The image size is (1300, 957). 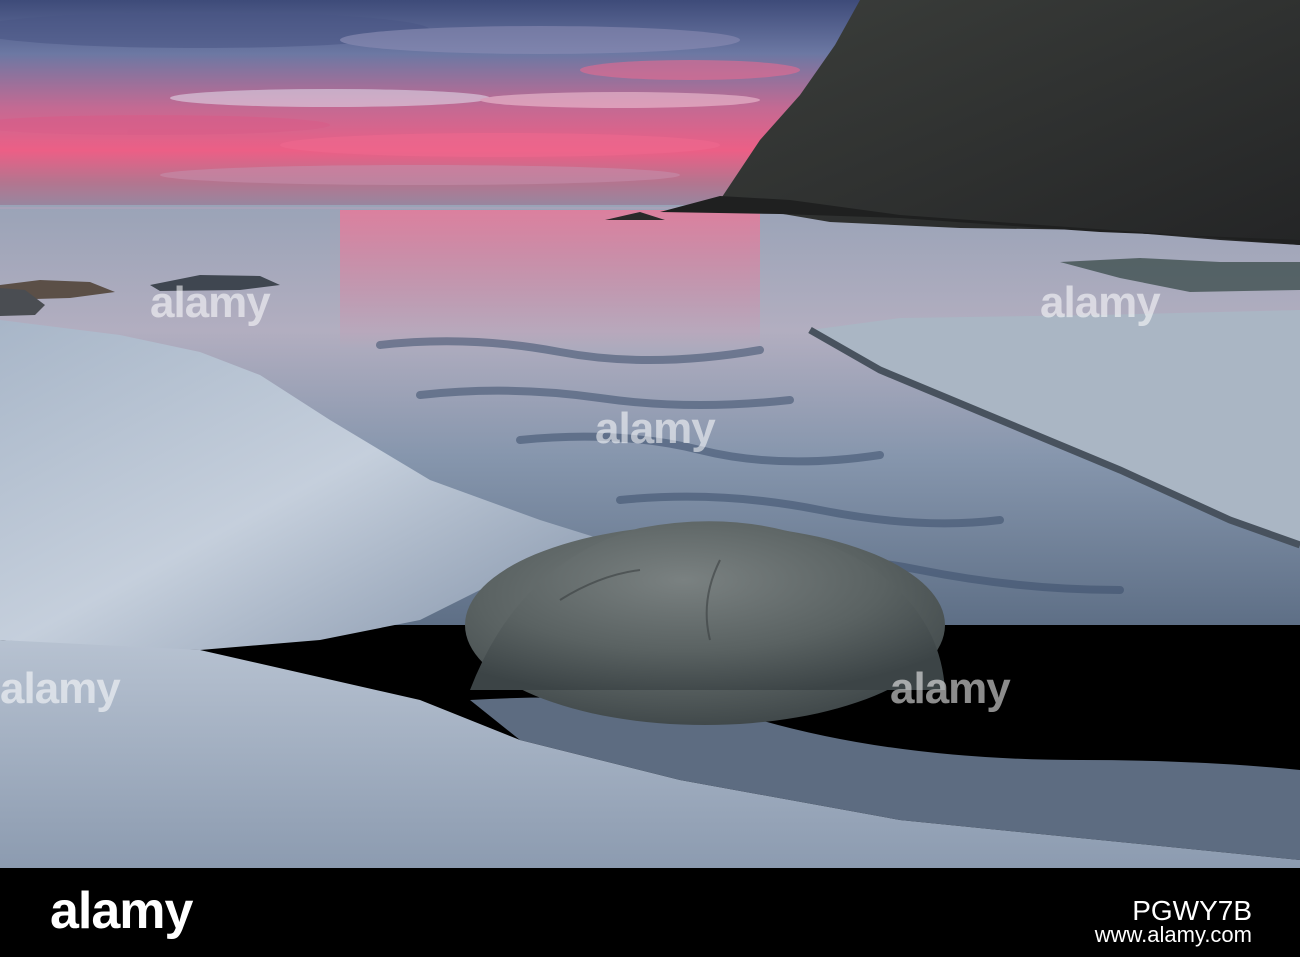 What do you see at coordinates (1173, 934) in the screenshot?
I see `site-url-label: www.alamy.com` at bounding box center [1173, 934].